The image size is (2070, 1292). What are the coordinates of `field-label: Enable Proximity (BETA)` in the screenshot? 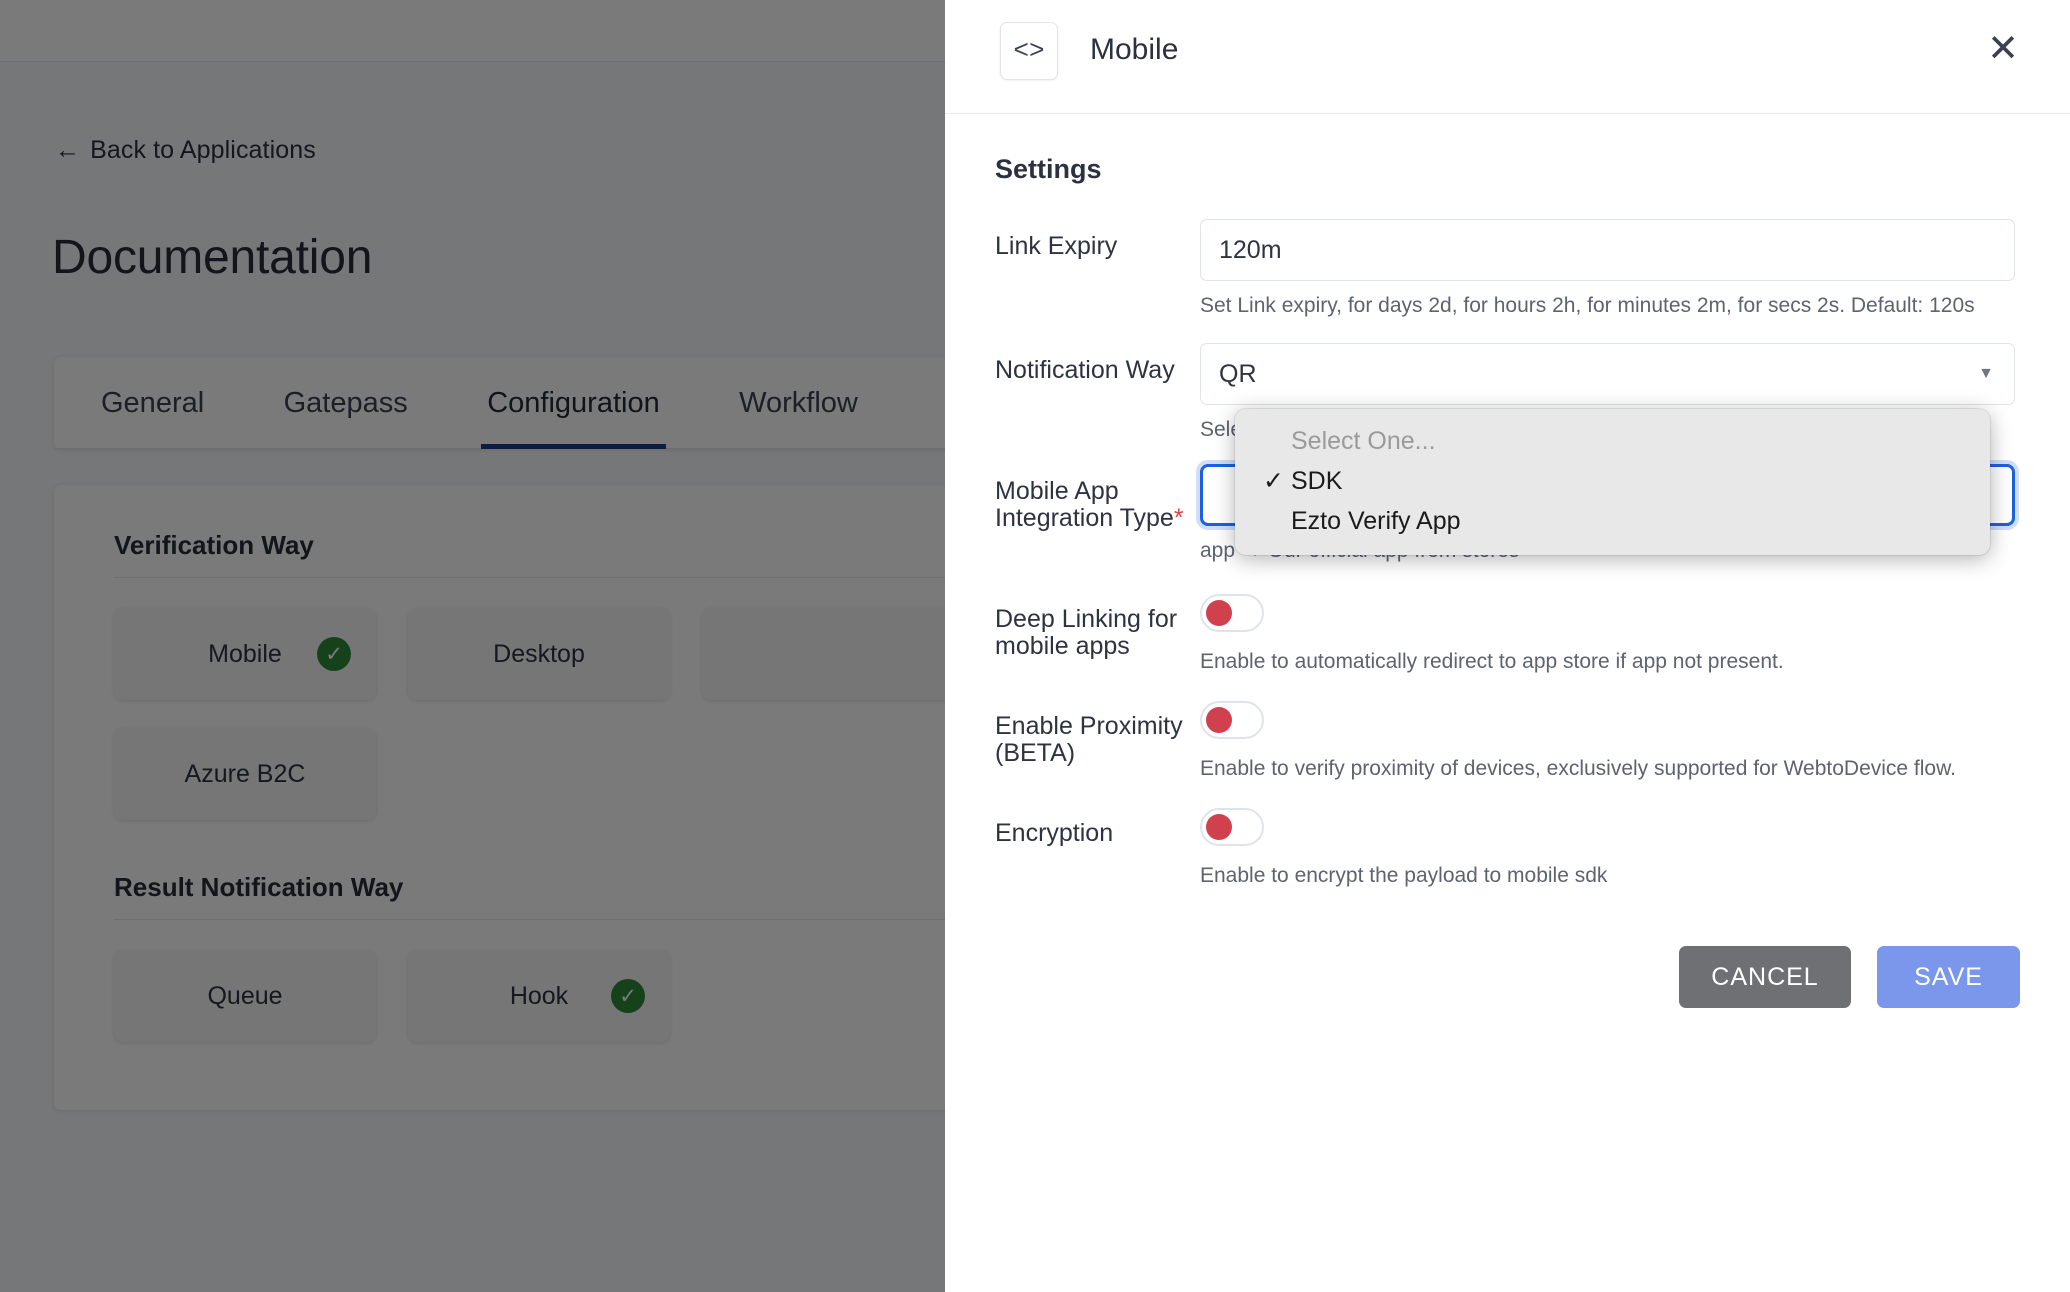 It's located at (1097, 740).